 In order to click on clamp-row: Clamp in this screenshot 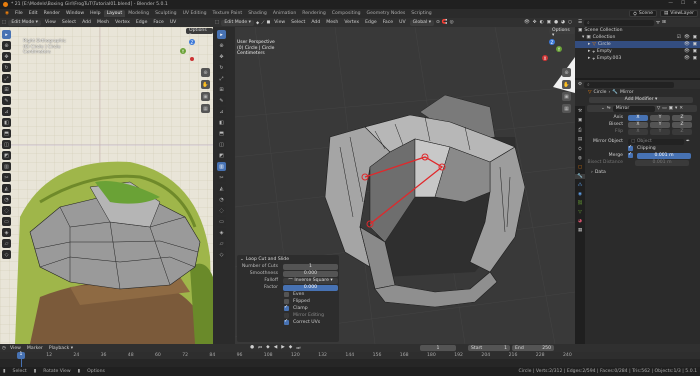, I will do `click(288, 308)`.